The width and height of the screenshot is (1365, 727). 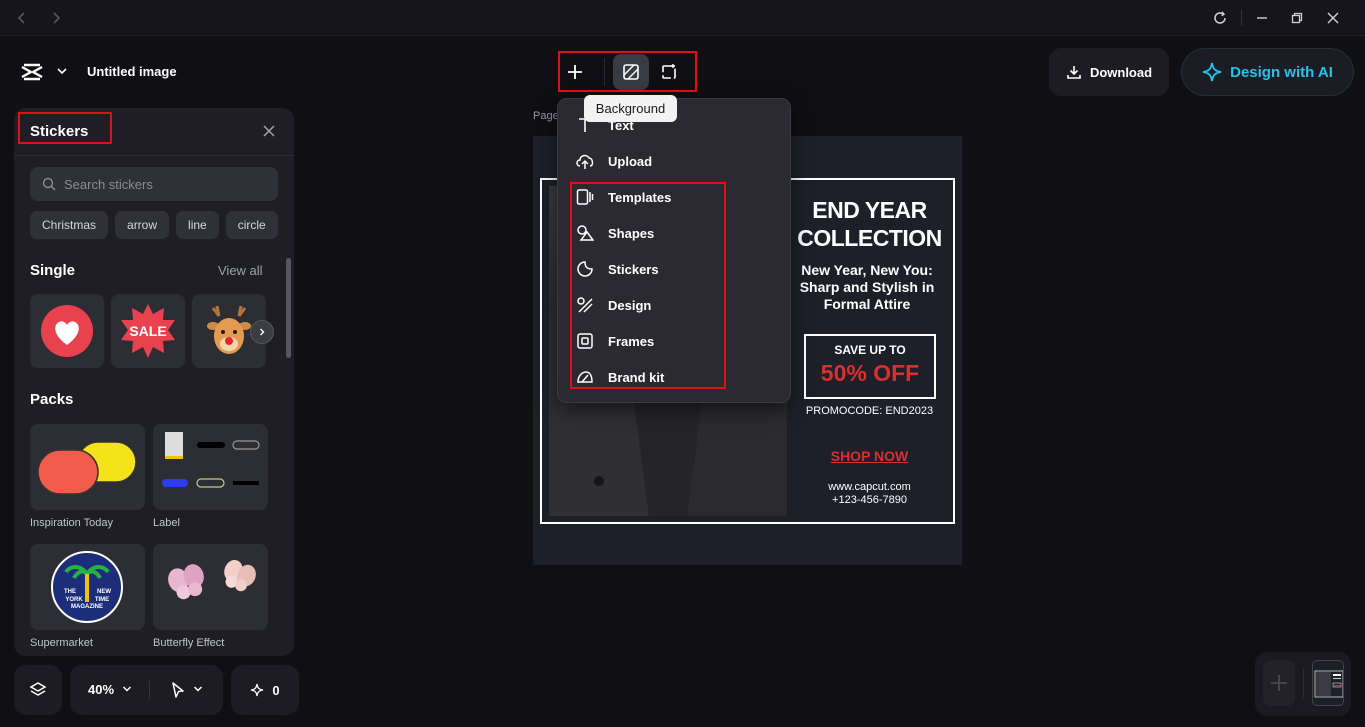 What do you see at coordinates (197, 225) in the screenshot?
I see `chip-line: line` at bounding box center [197, 225].